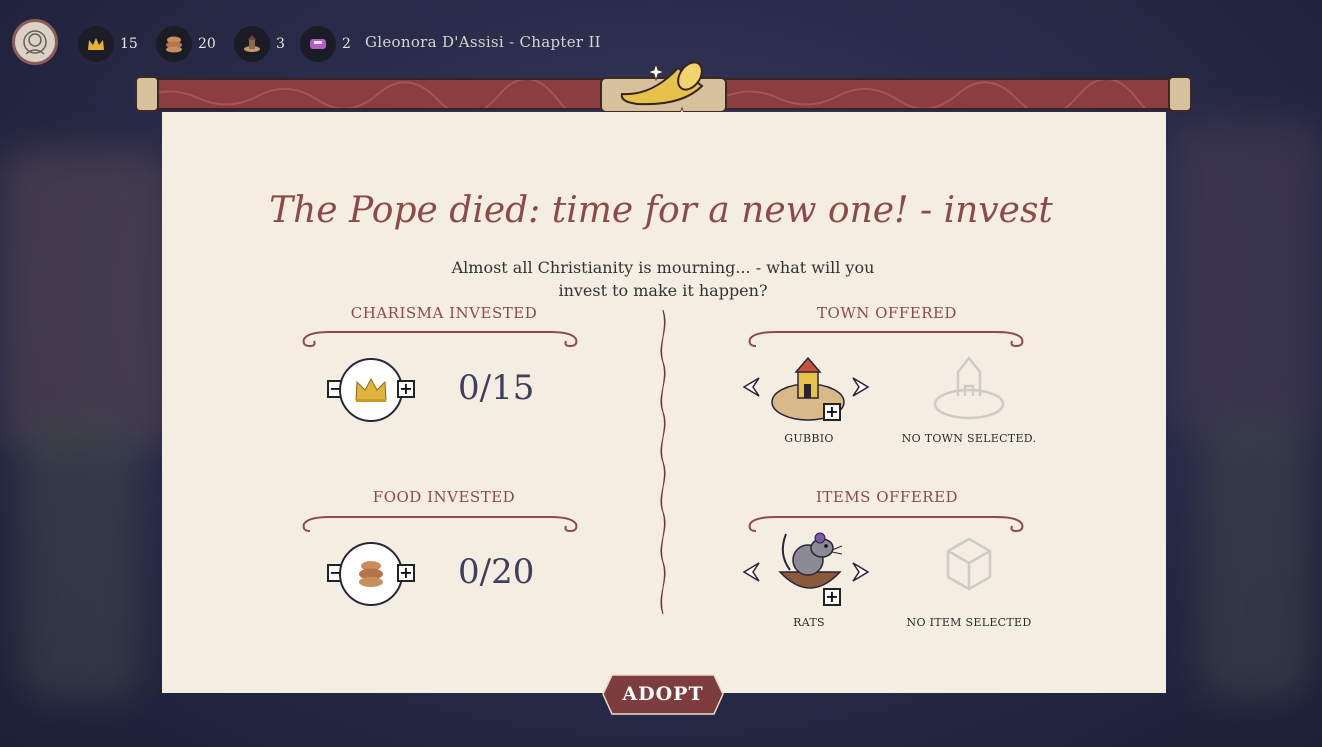  What do you see at coordinates (969, 564) in the screenshot?
I see `empty-item-box-icon` at bounding box center [969, 564].